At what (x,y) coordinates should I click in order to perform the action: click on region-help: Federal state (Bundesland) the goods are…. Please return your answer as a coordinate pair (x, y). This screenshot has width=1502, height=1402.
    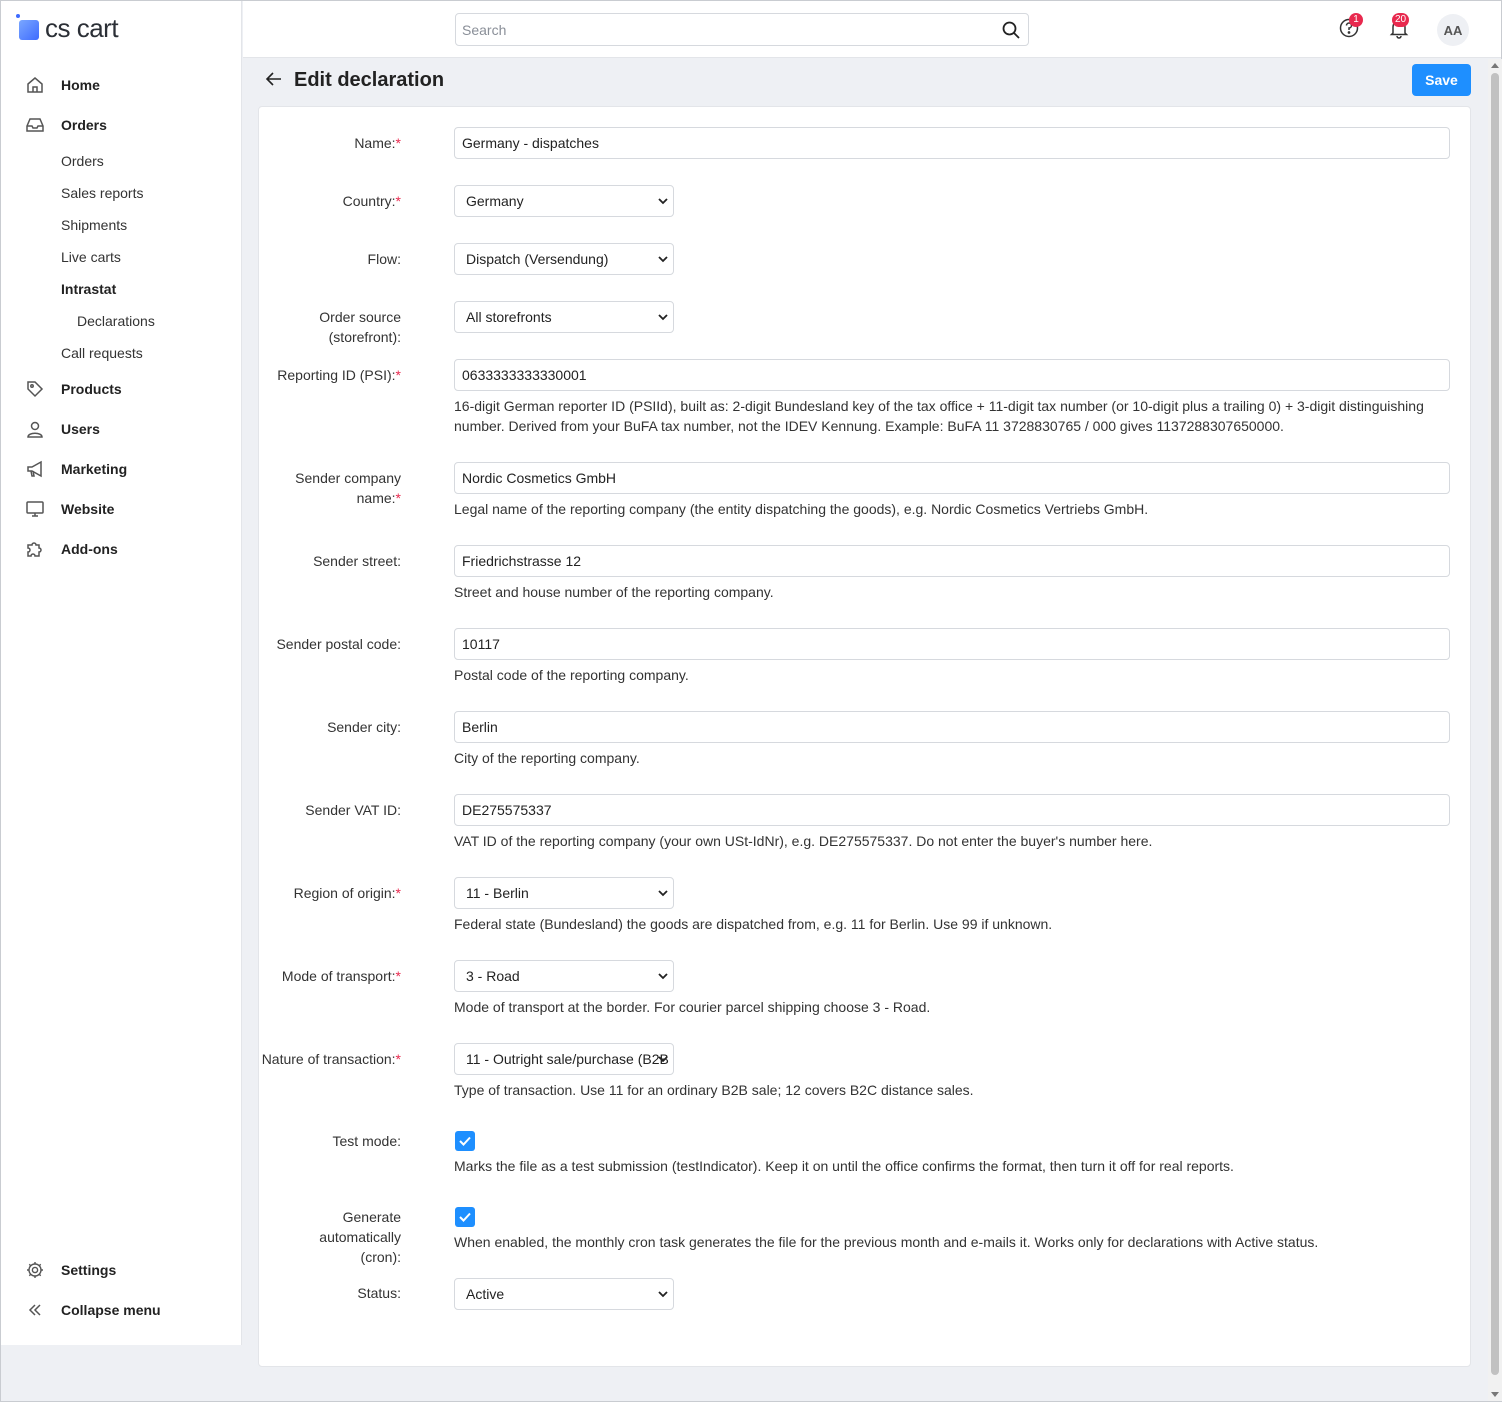
    Looking at the image, I should click on (753, 924).